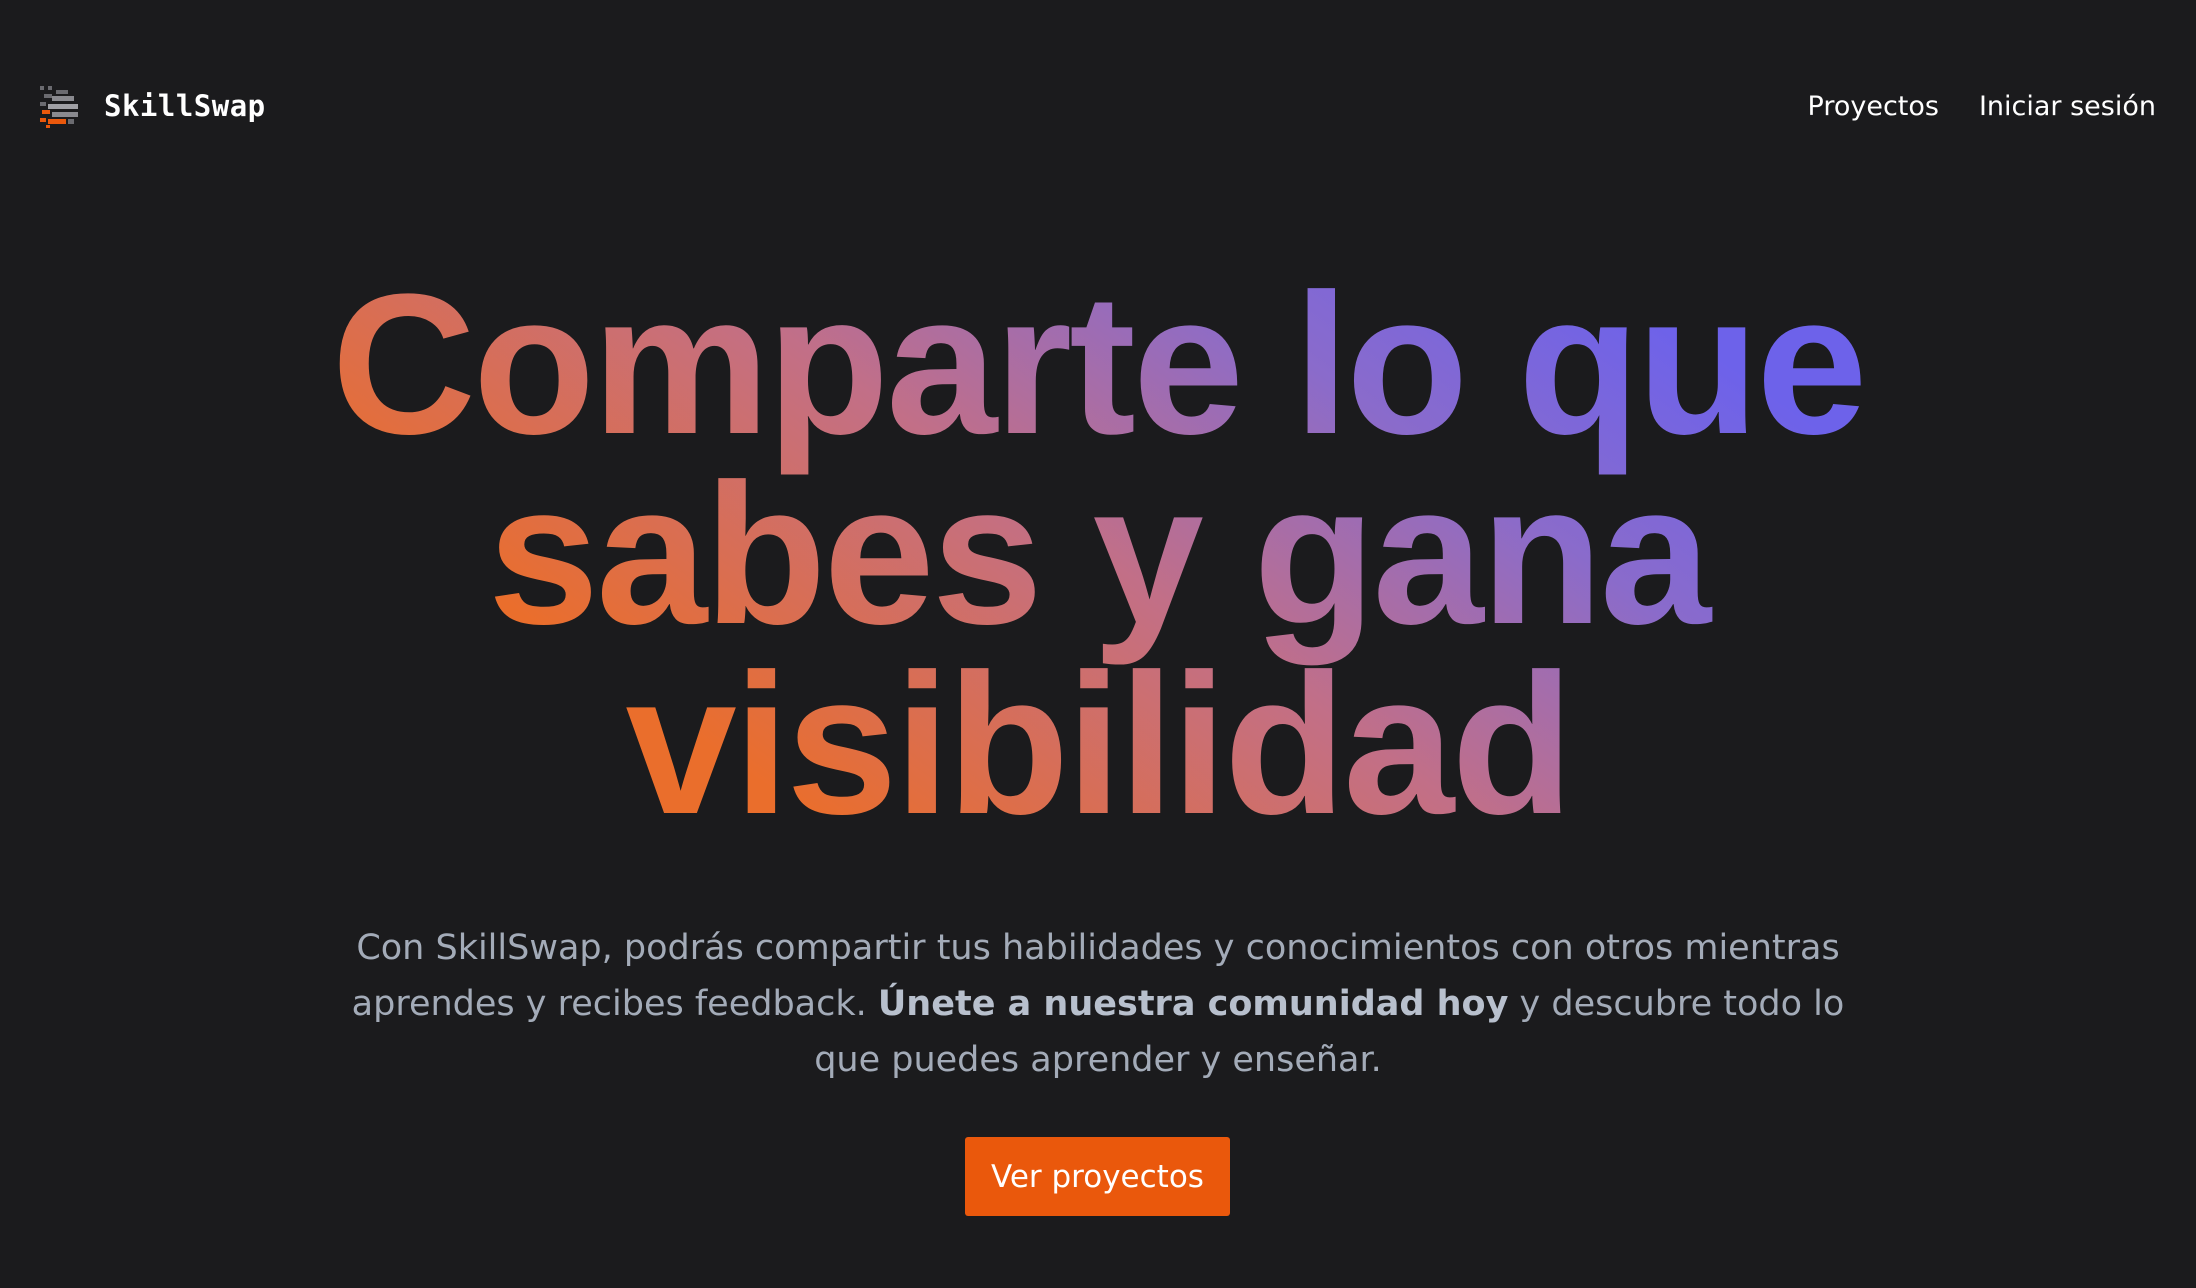  What do you see at coordinates (1193, 1004) in the screenshot?
I see `hero-subtitle-highlight: Únete a nuestra comunidad hoy` at bounding box center [1193, 1004].